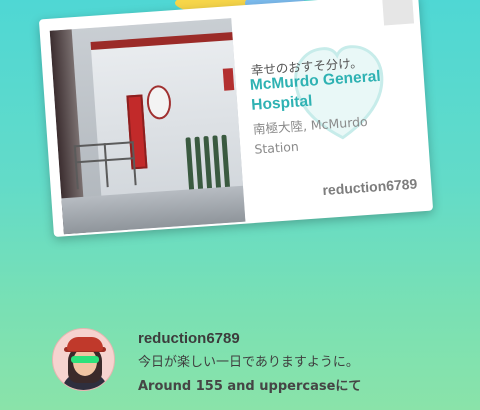 This screenshot has width=480, height=410. What do you see at coordinates (85, 344) in the screenshot?
I see `avatar-hat` at bounding box center [85, 344].